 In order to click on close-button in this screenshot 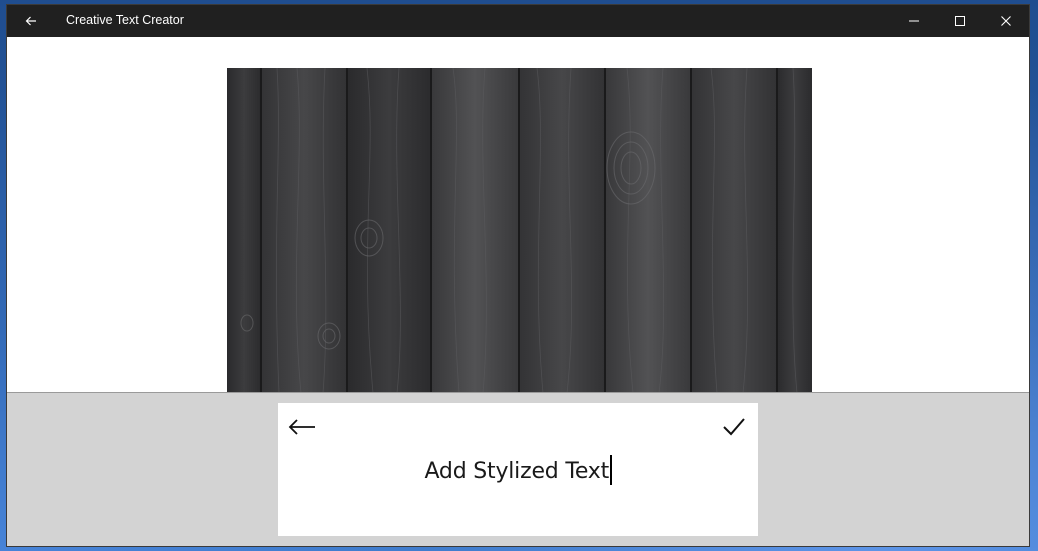, I will do `click(1006, 21)`.